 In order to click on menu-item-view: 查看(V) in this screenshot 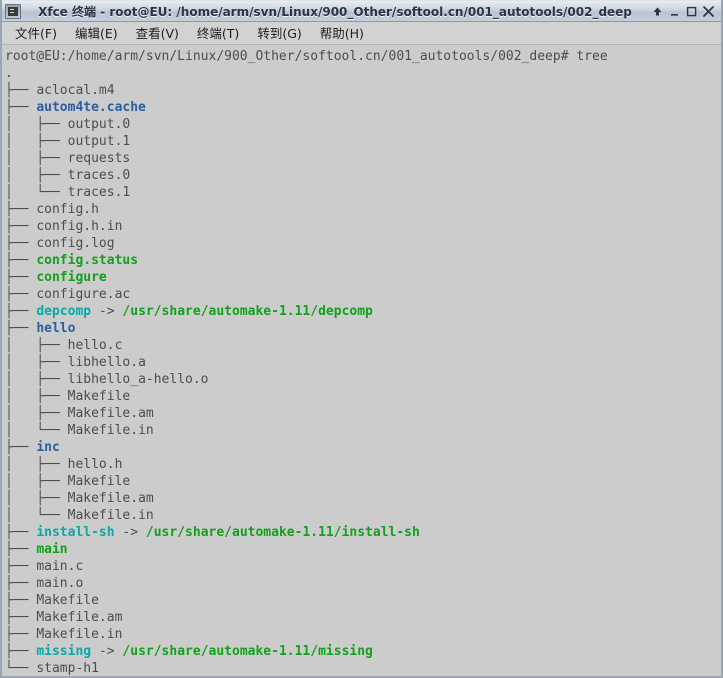, I will do `click(157, 33)`.